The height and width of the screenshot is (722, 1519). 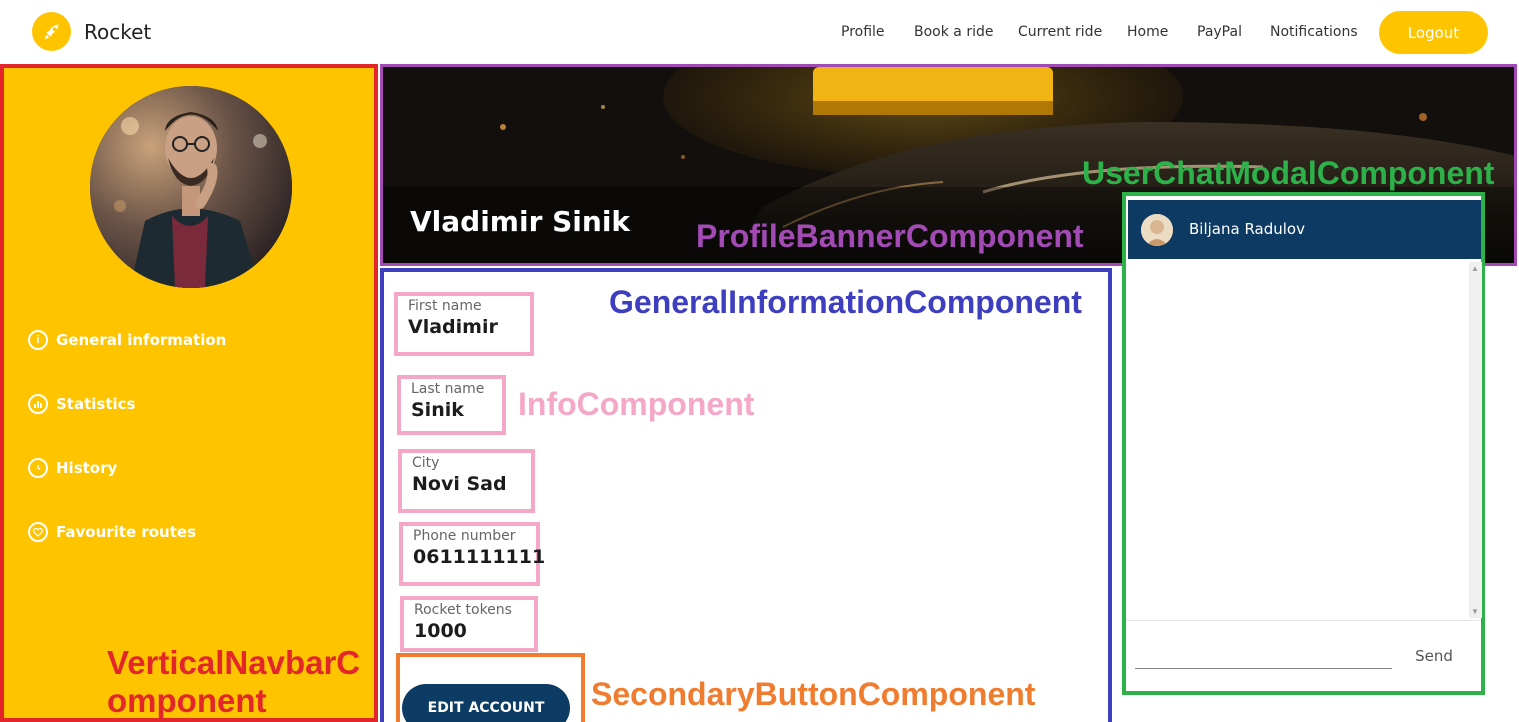 What do you see at coordinates (1475, 611) in the screenshot?
I see `scroll-down-icon: ▼` at bounding box center [1475, 611].